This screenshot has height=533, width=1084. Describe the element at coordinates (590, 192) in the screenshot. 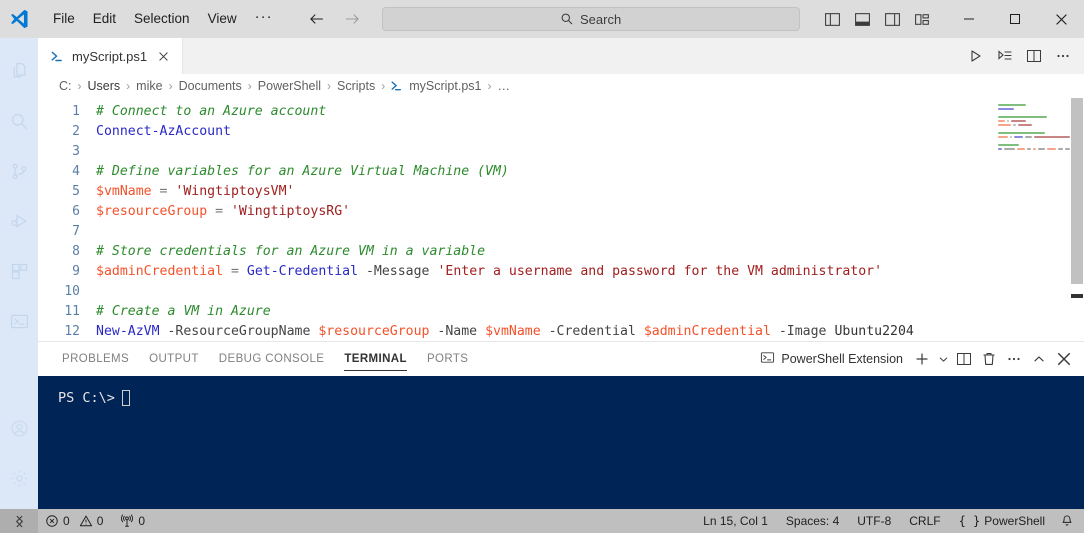

I see `code-line: $vmName = 'WingtiptoysVM'` at that location.